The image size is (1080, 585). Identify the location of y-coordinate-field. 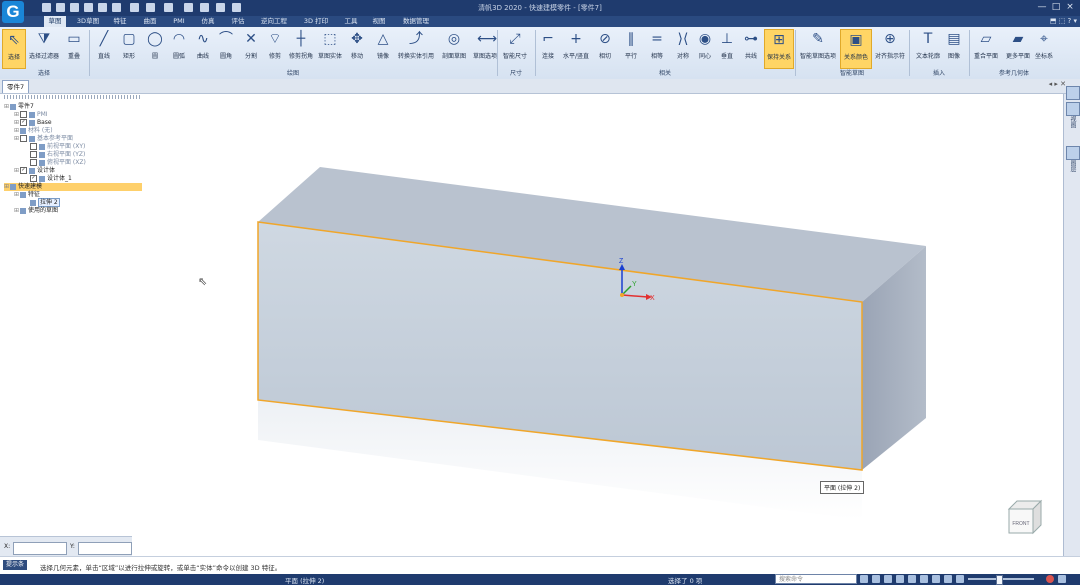
(105, 548).